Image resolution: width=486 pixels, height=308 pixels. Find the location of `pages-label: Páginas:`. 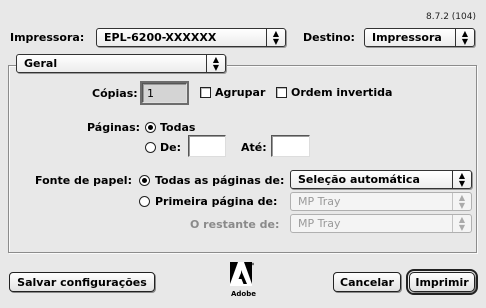

pages-label: Páginas: is located at coordinates (114, 127).